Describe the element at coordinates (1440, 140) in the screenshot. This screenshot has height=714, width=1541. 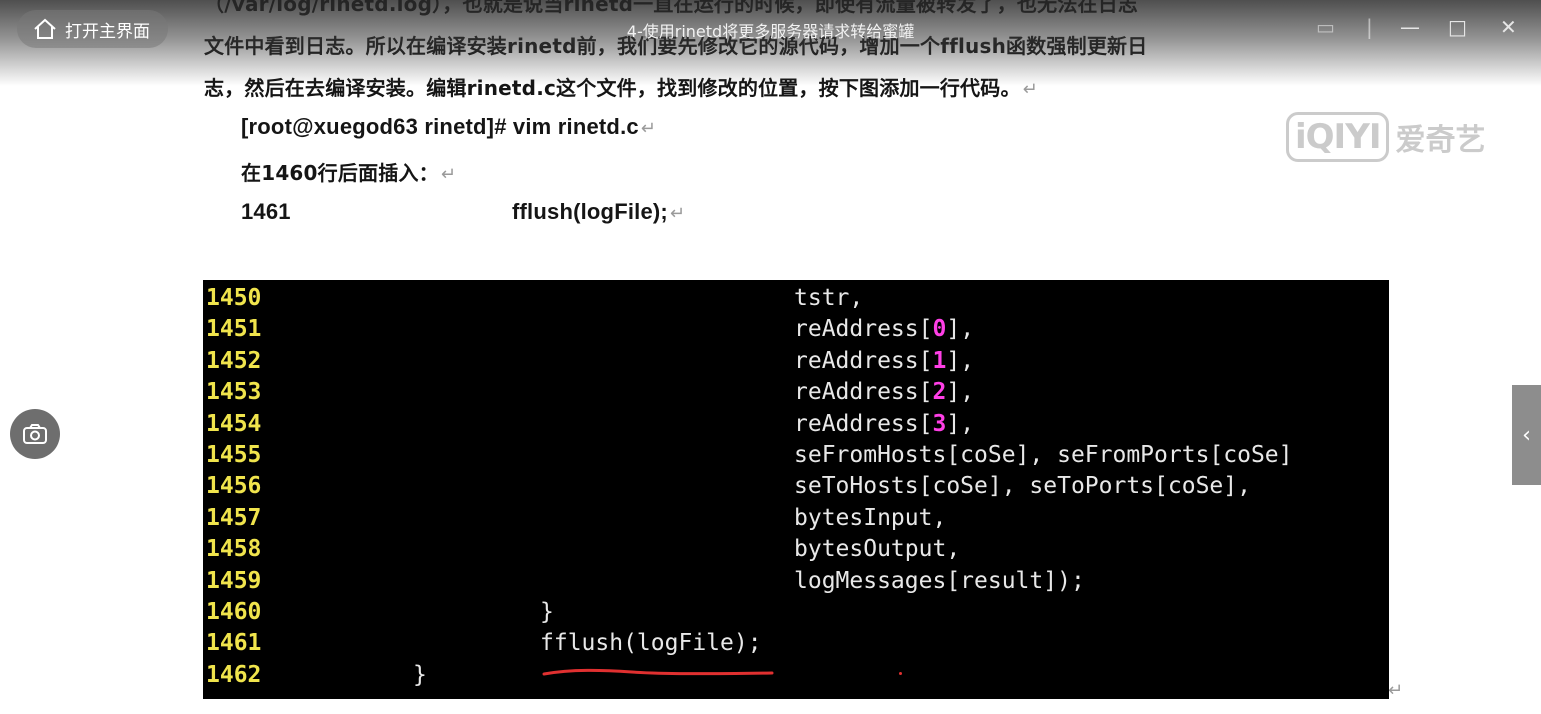
I see `watermark-text: 爱奇艺` at that location.